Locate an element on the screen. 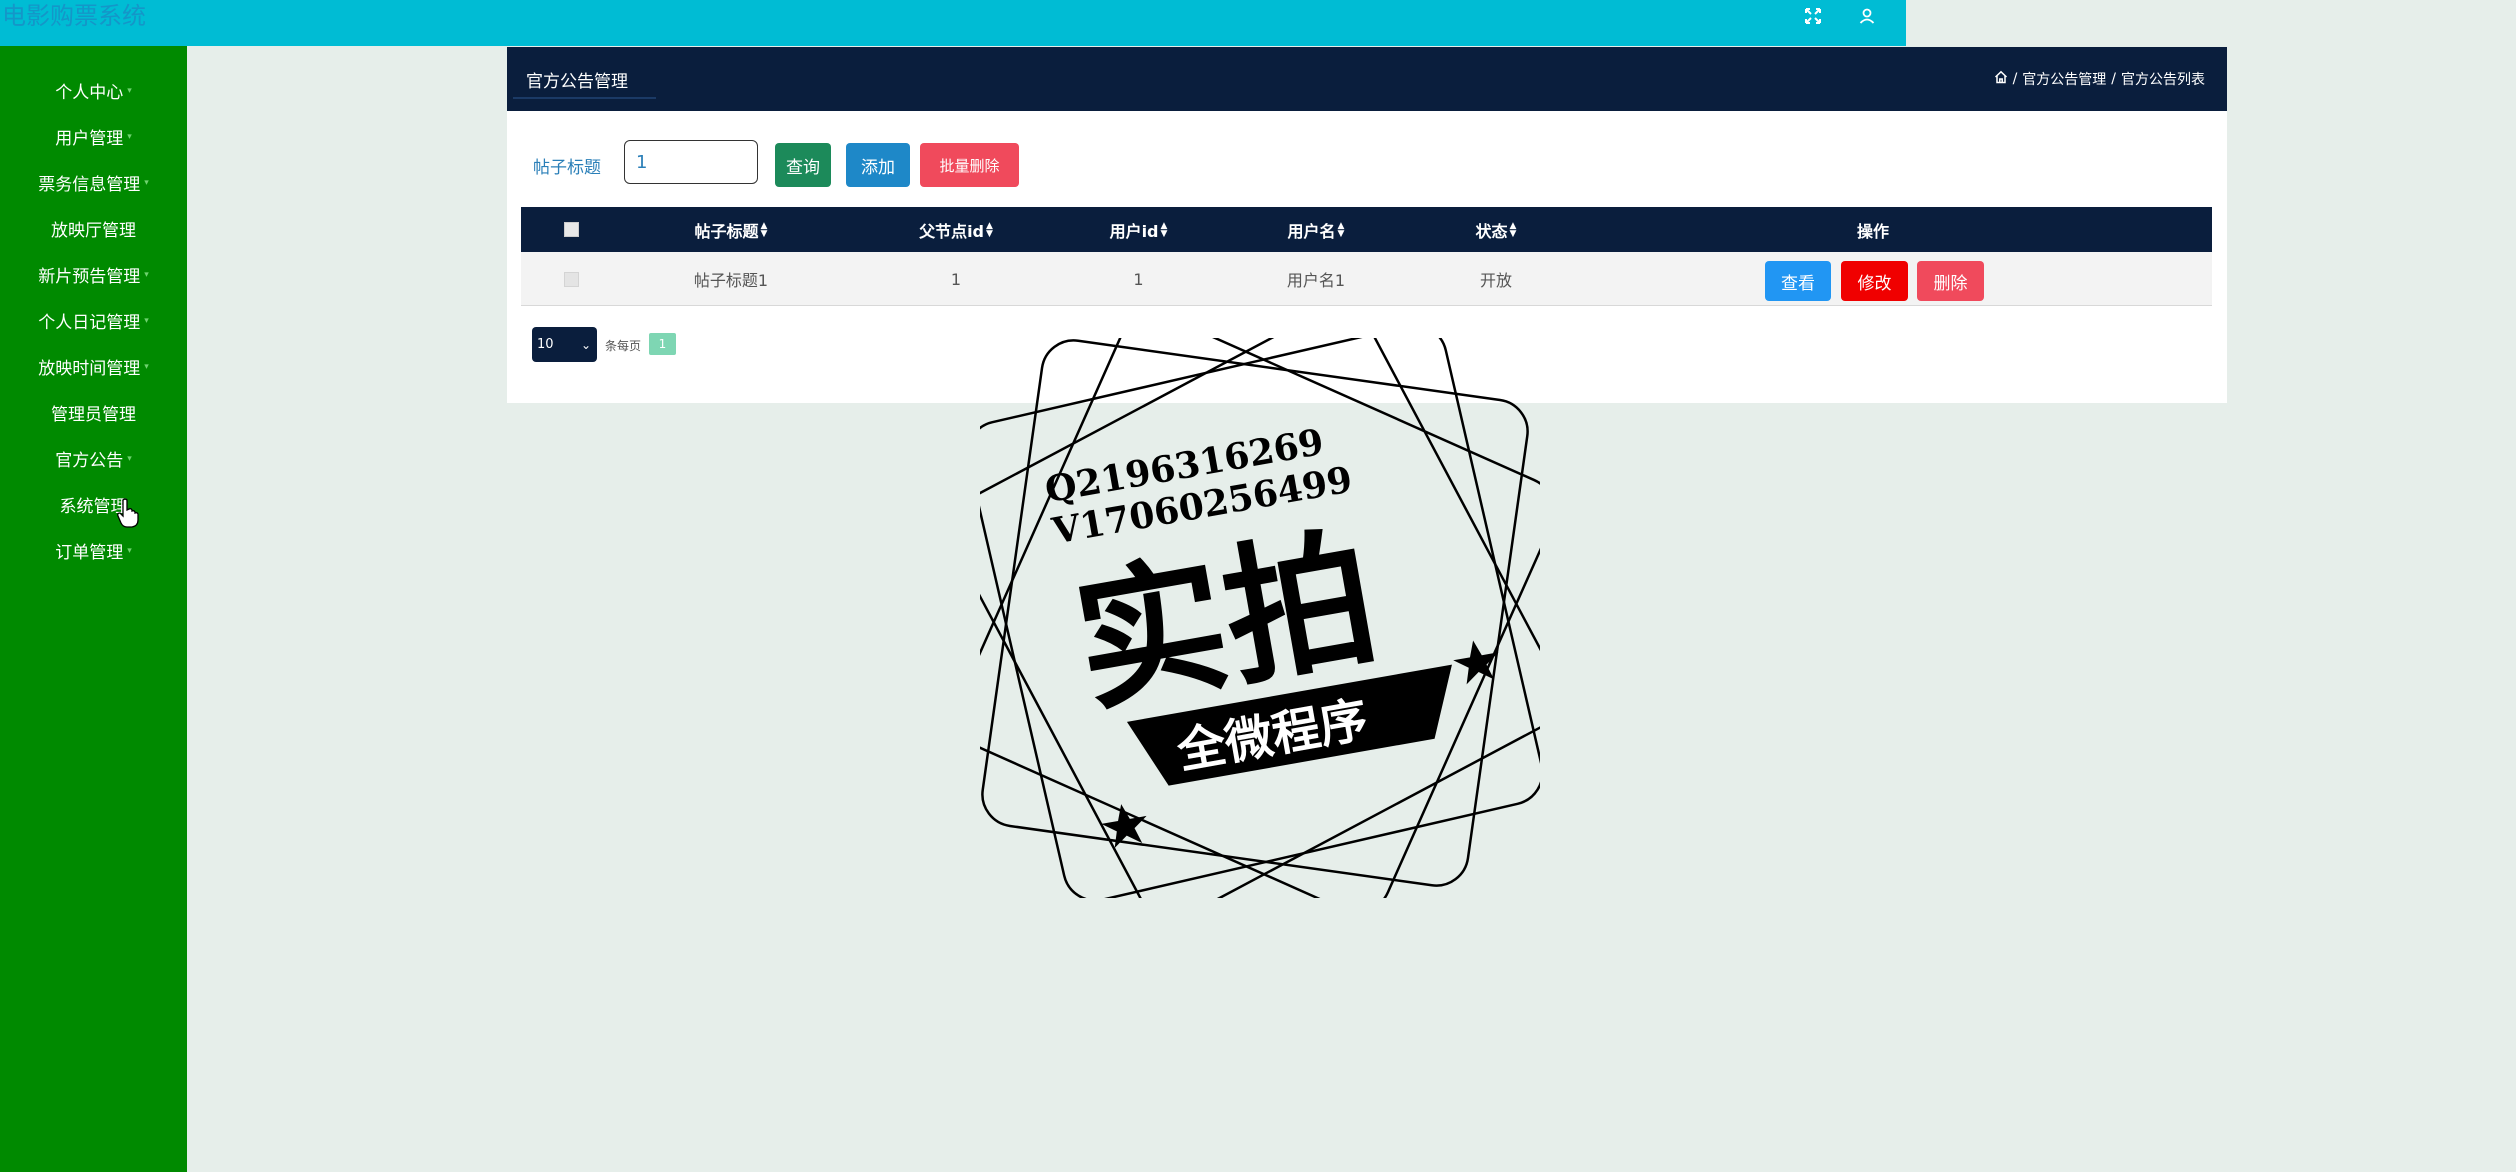  sidebar-item-tickets: 票务信息管理 ▾ is located at coordinates (93, 182).